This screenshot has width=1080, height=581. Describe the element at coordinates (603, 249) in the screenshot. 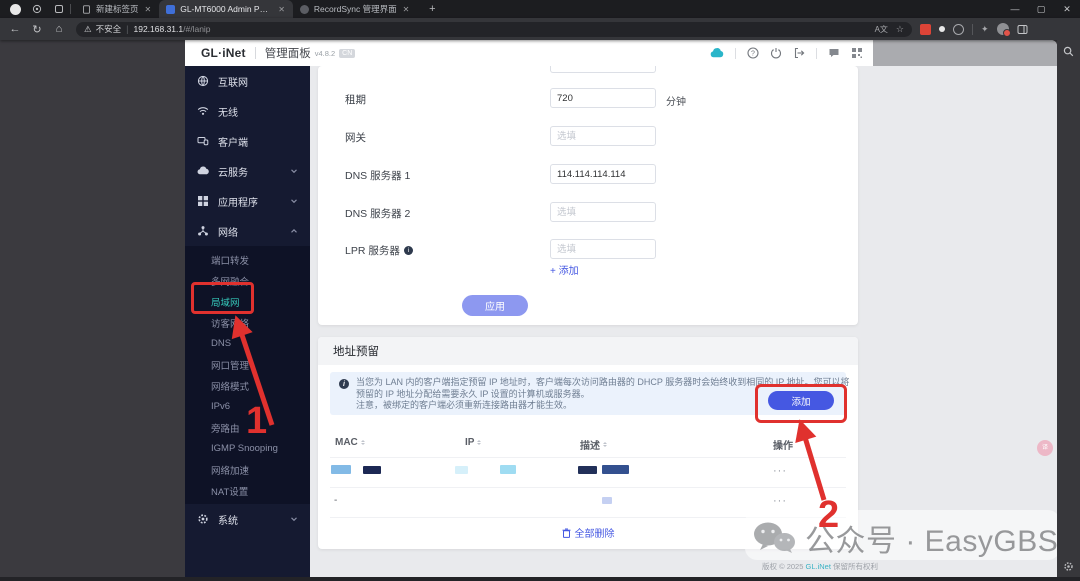

I see `lpr-server-input` at that location.